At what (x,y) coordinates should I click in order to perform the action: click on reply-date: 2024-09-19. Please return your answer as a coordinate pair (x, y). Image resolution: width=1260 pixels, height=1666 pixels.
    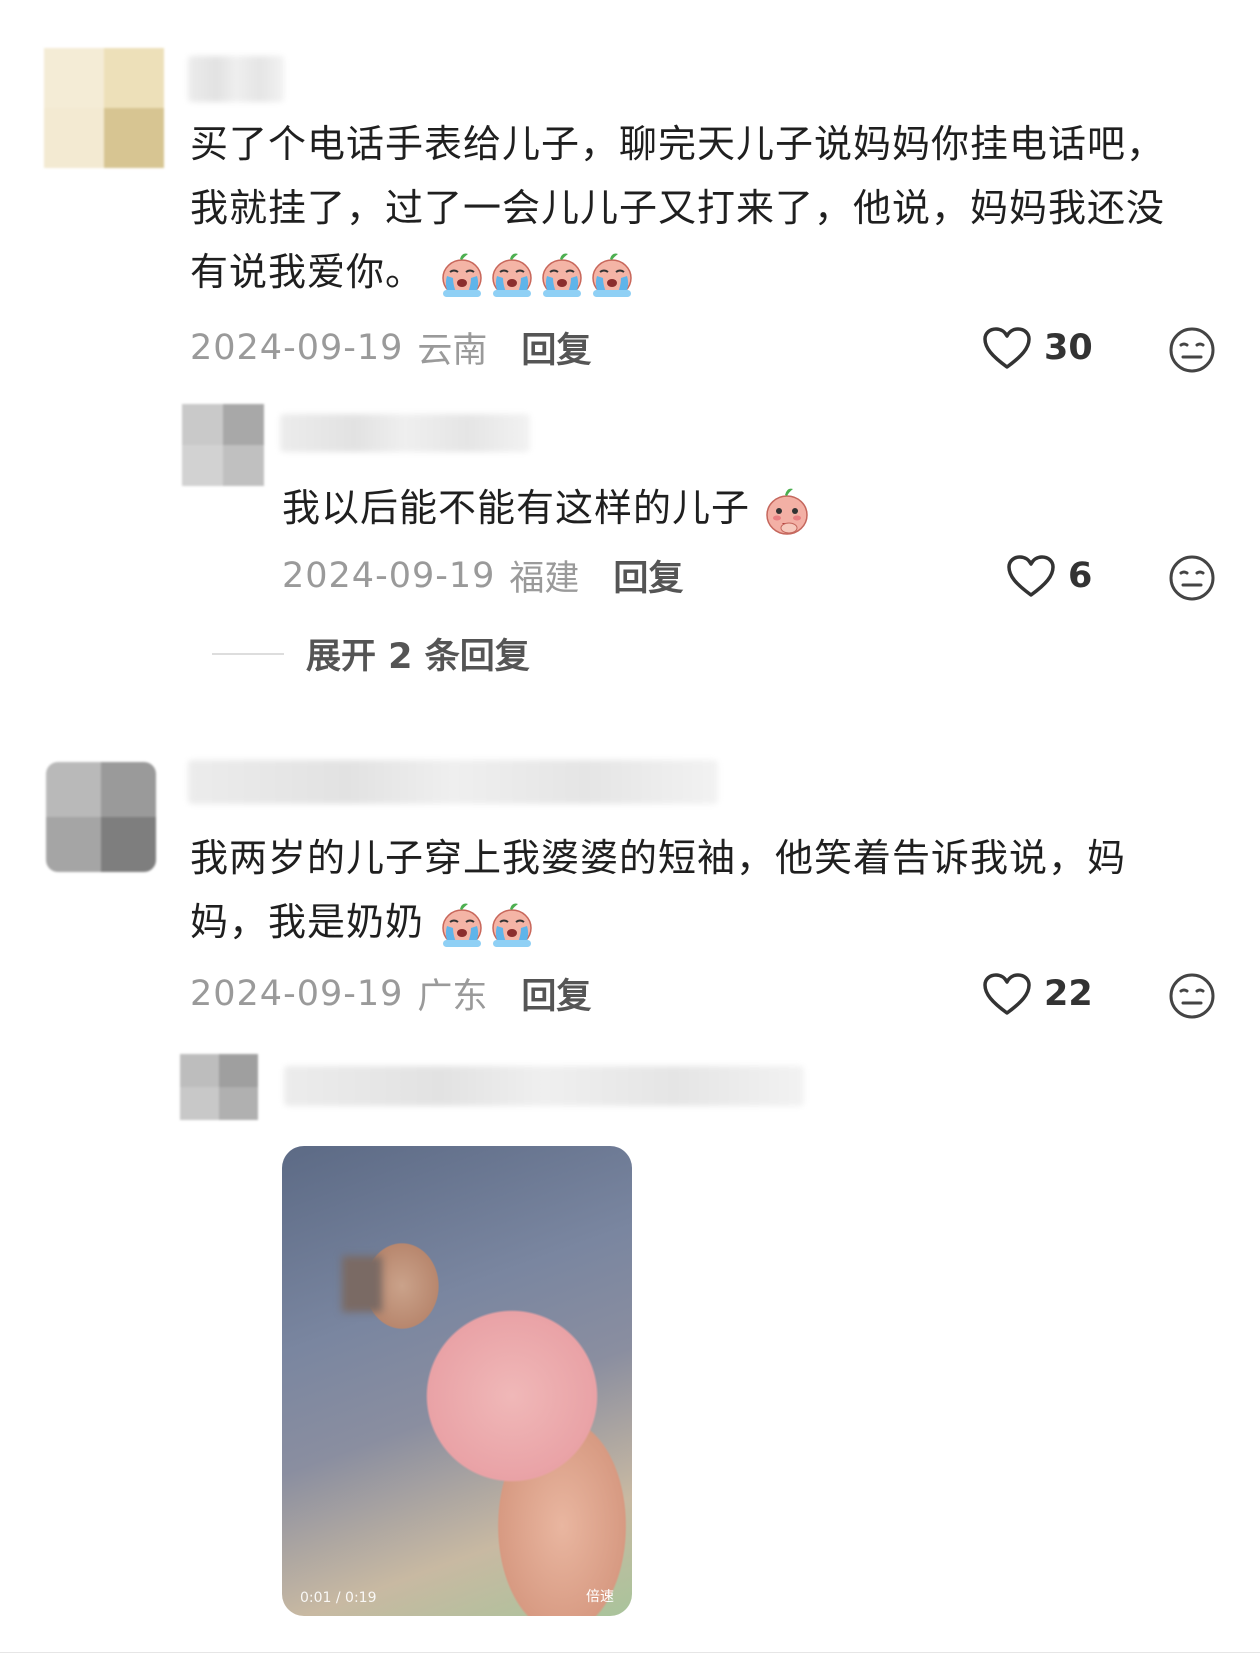
    Looking at the image, I should click on (389, 575).